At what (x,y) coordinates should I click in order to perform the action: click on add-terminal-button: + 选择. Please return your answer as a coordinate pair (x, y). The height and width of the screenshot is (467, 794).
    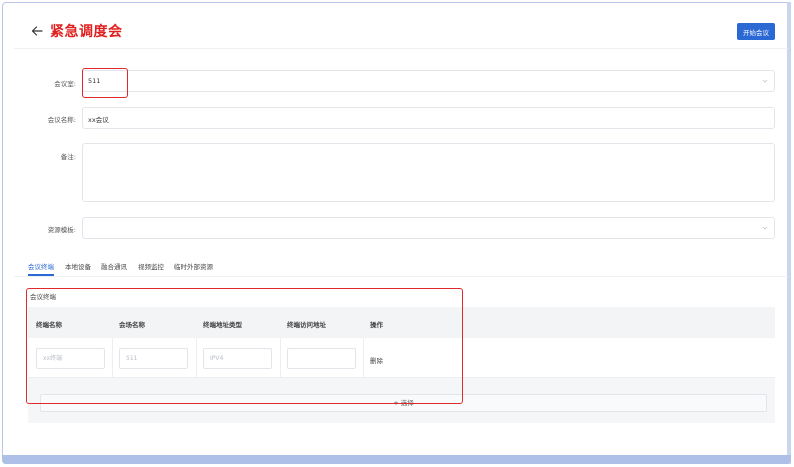
    Looking at the image, I should click on (403, 403).